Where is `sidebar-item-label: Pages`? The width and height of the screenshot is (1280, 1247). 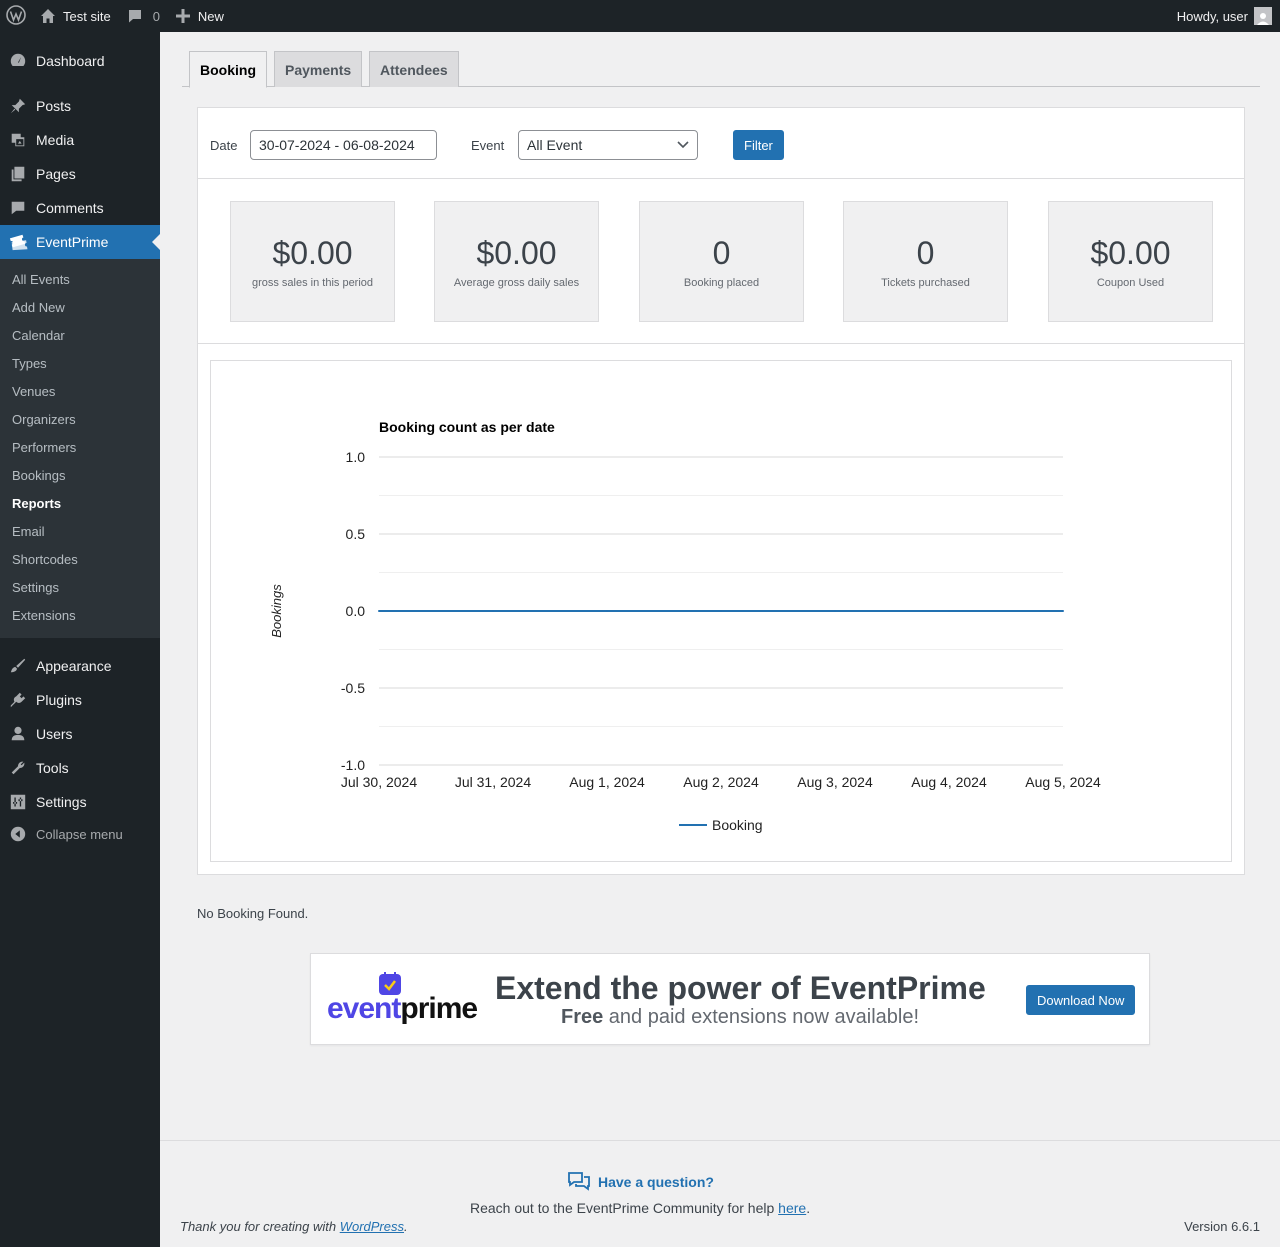 sidebar-item-label: Pages is located at coordinates (56, 174).